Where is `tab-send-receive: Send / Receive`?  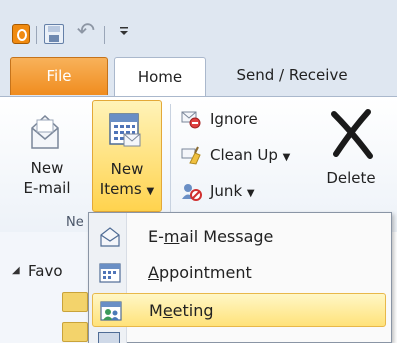
tab-send-receive: Send / Receive is located at coordinates (292, 76).